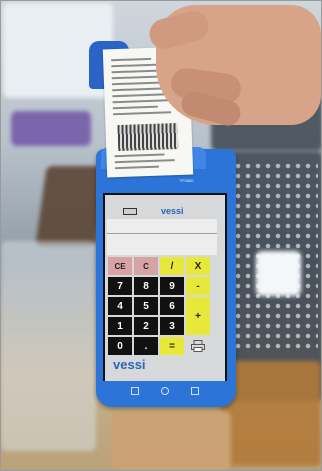 The width and height of the screenshot is (322, 471). I want to click on key-decimal: ., so click(146, 346).